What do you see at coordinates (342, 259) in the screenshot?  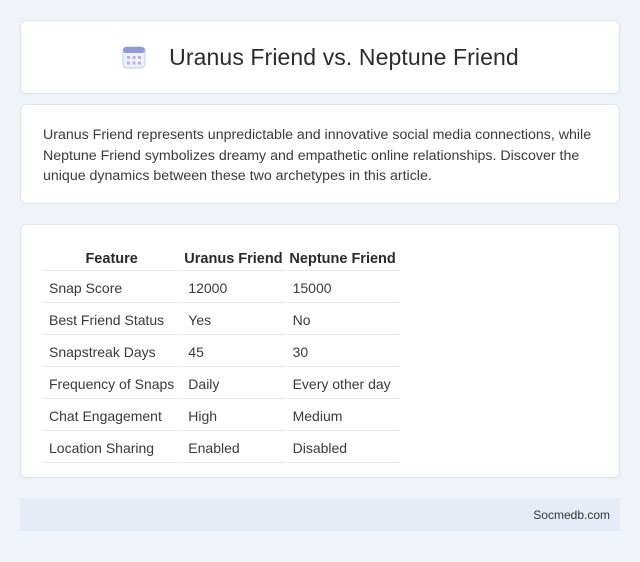 I see `header-neptune-friend: Neptune Friend` at bounding box center [342, 259].